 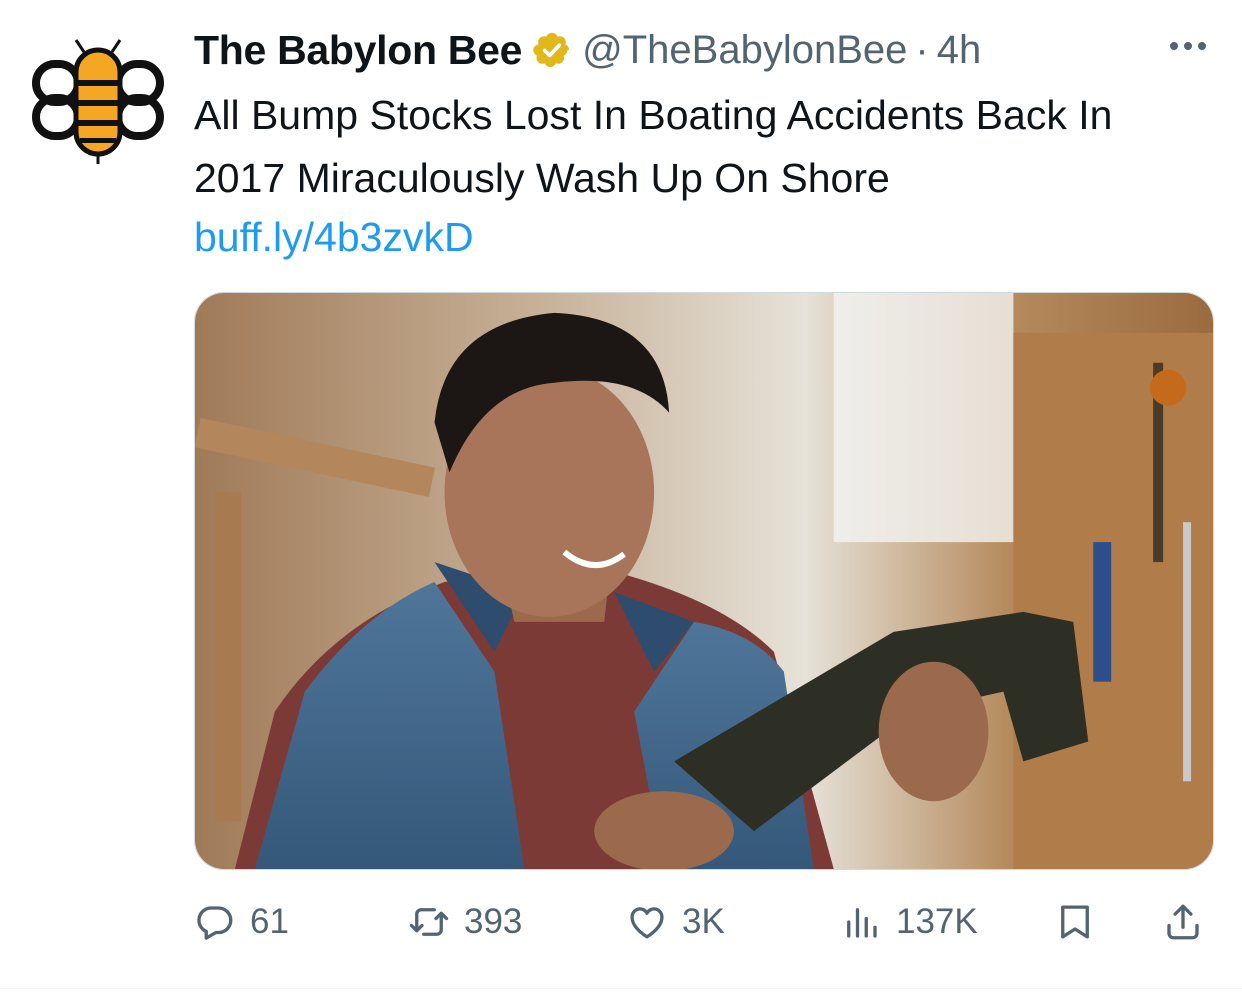 What do you see at coordinates (429, 922) in the screenshot?
I see `repost-icon` at bounding box center [429, 922].